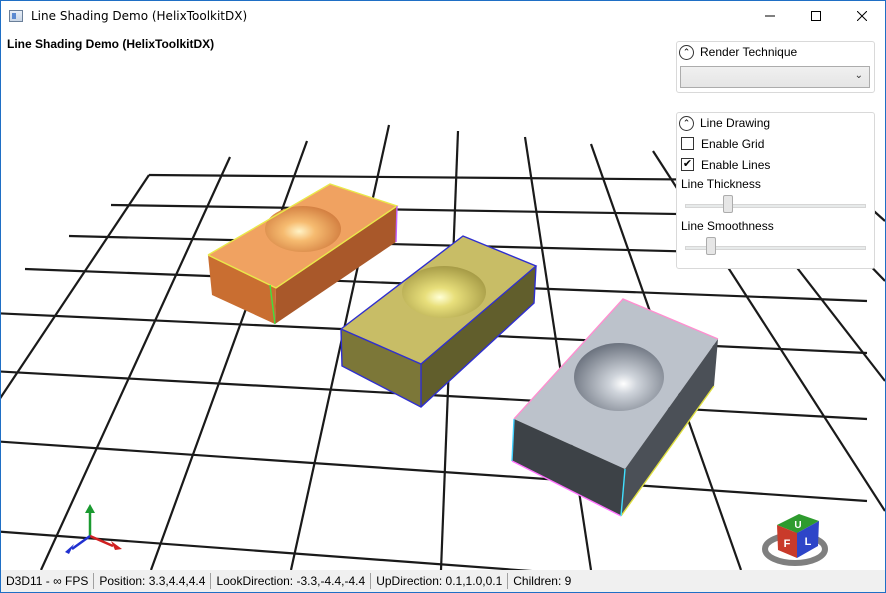 This screenshot has height=593, width=886. I want to click on chevron-down-icon: ⌄, so click(858, 75).